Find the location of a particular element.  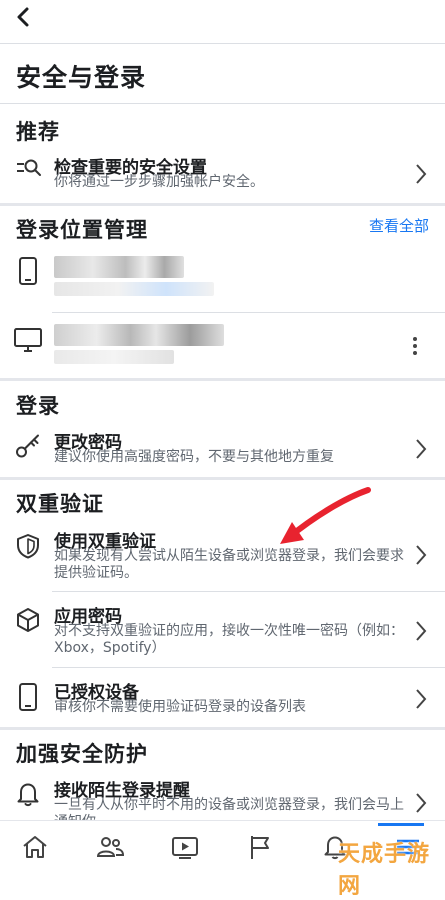

login-location-phone is located at coordinates (222, 276).